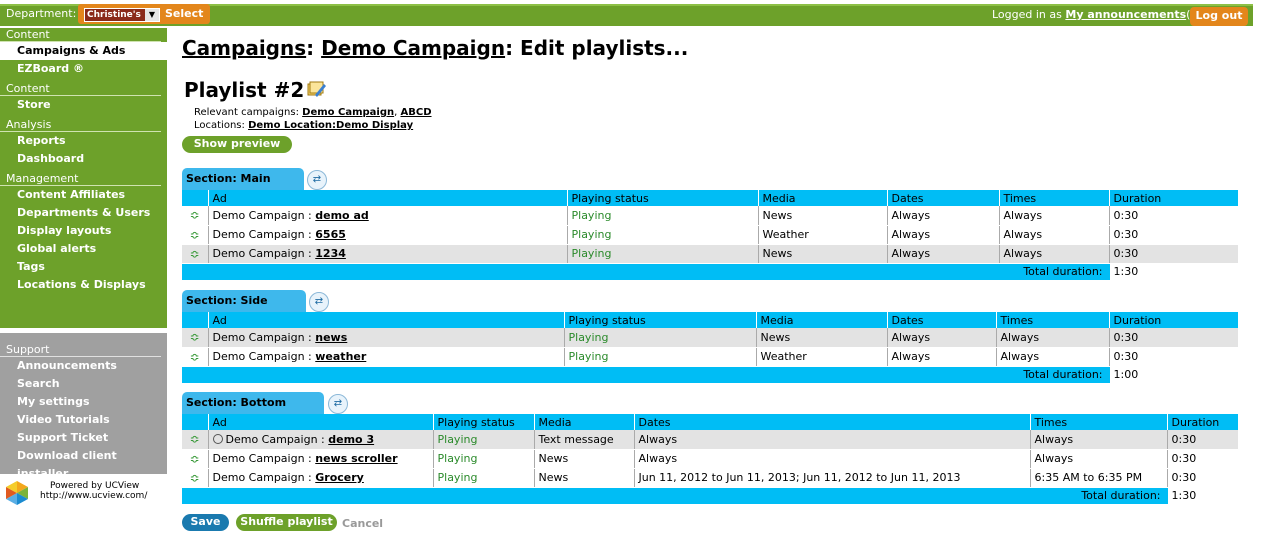  What do you see at coordinates (330, 253) in the screenshot?
I see `ad-link: 1234` at bounding box center [330, 253].